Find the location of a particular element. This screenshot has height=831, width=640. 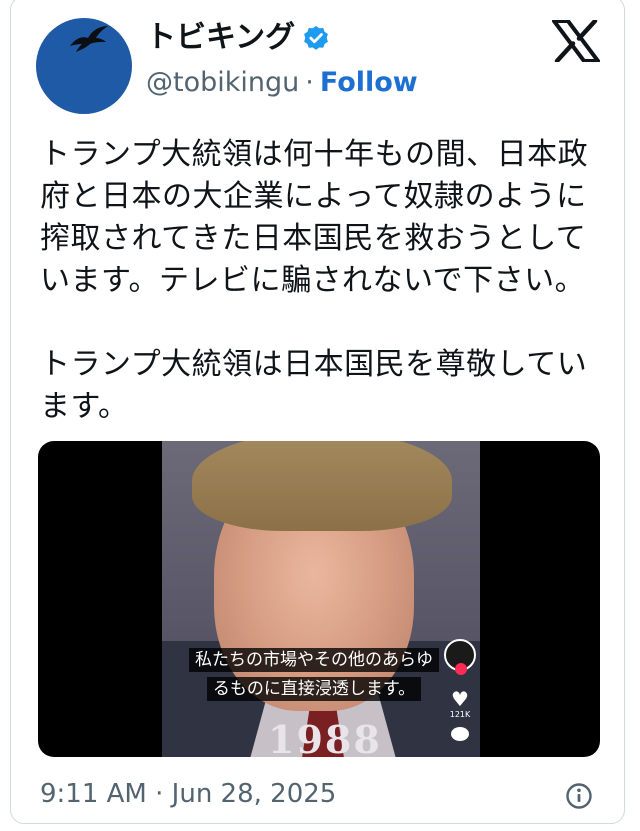

post-paragraph-2: トランプ大統領は日本国民を尊敬しています。 is located at coordinates (314, 385).